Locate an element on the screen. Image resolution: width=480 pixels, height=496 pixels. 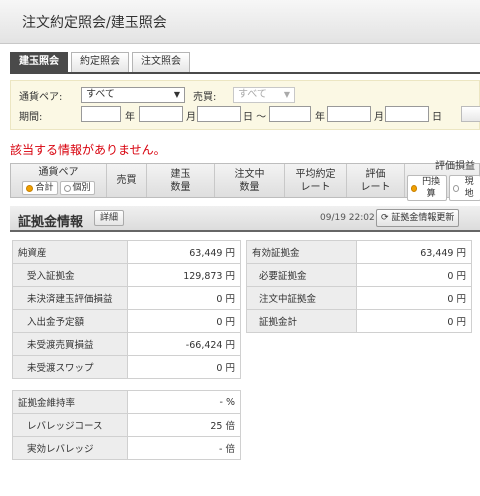
start-day-unit: 日 ～ is located at coordinates (255, 117).